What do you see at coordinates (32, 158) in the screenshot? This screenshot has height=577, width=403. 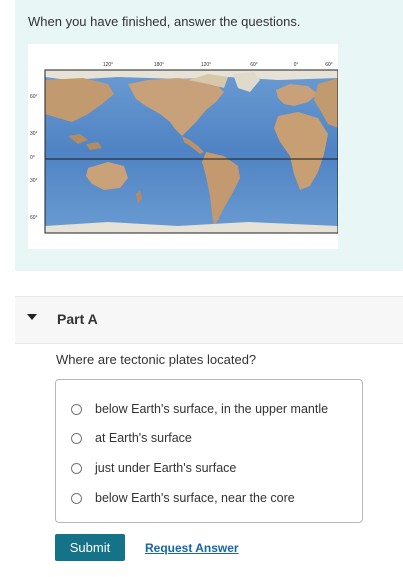 I see `latitude-label: 0°` at bounding box center [32, 158].